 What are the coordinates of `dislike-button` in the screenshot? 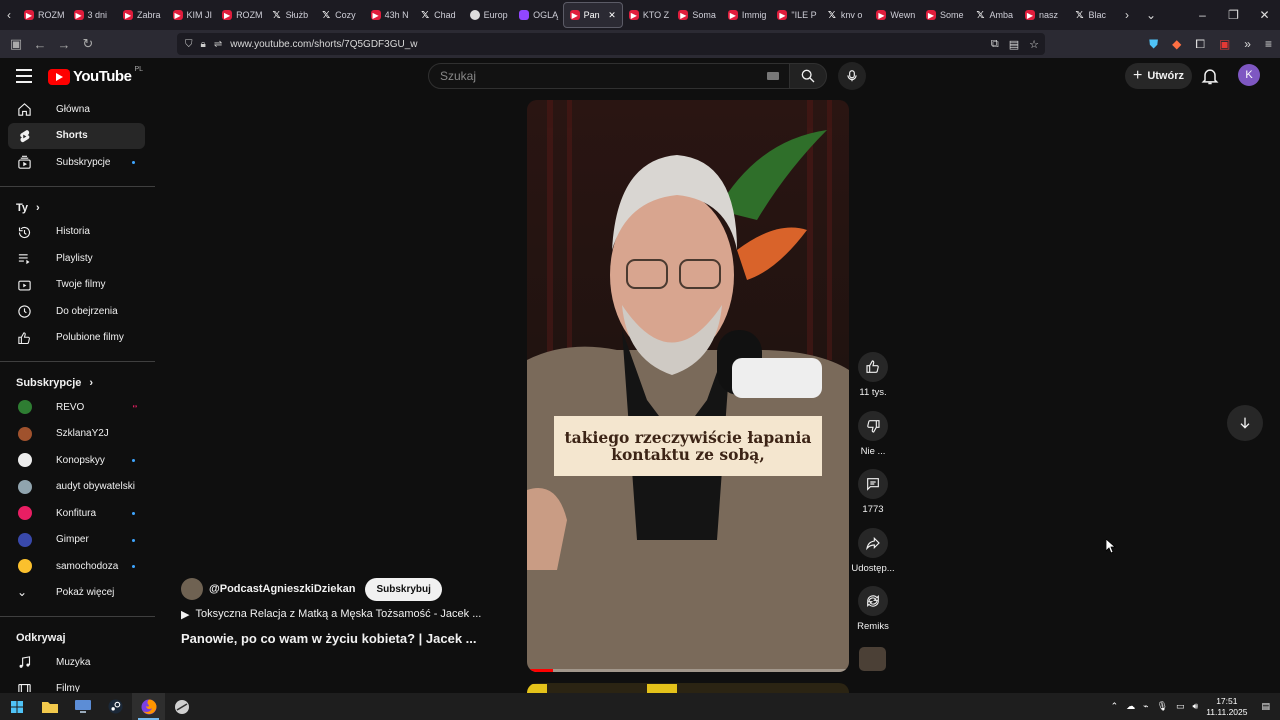 It's located at (873, 425).